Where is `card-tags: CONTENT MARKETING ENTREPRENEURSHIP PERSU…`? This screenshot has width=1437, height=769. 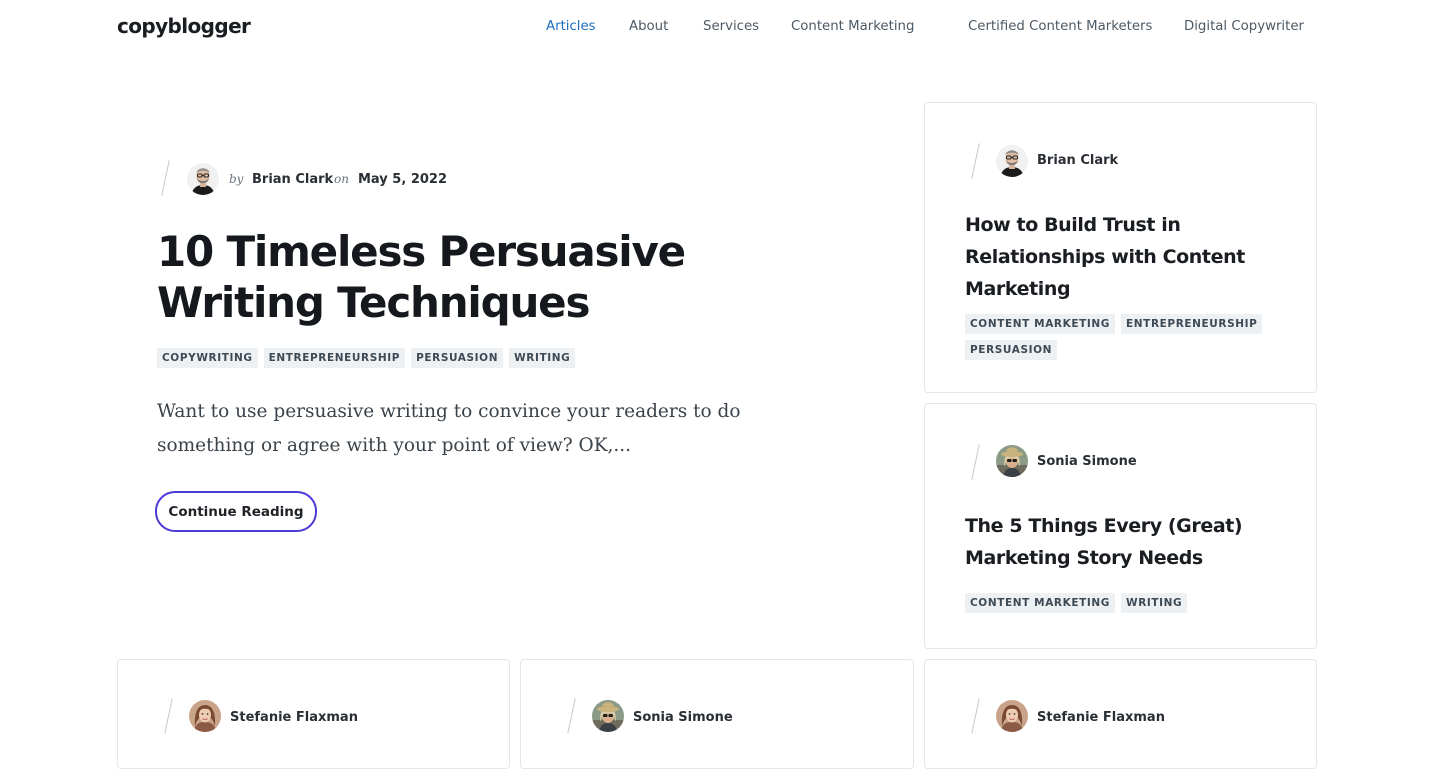
card-tags: CONTENT MARKETING ENTREPRENEURSHIP PERSU… is located at coordinates (1125, 337).